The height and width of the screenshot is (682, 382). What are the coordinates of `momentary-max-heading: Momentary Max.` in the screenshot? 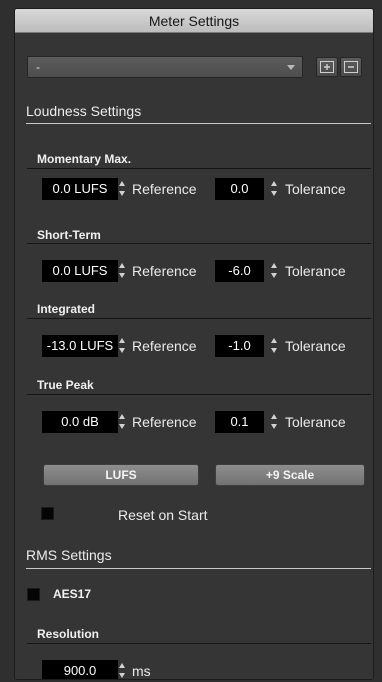 It's located at (84, 159).